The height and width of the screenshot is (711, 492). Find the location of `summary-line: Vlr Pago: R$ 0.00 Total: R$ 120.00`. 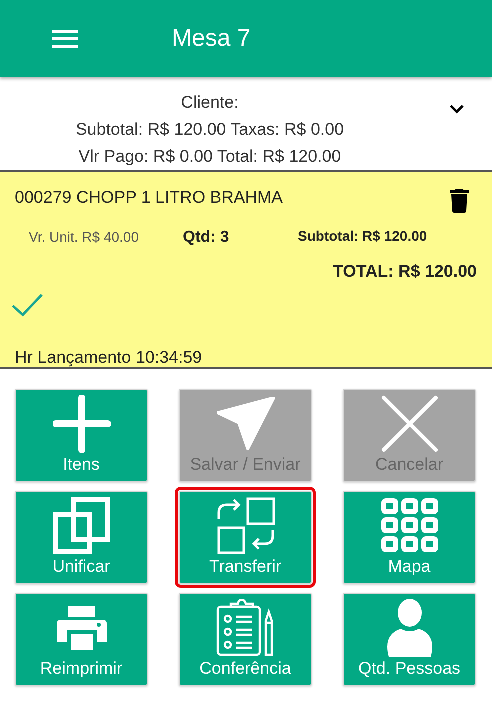

summary-line: Vlr Pago: R$ 0.00 Total: R$ 120.00 is located at coordinates (210, 157).